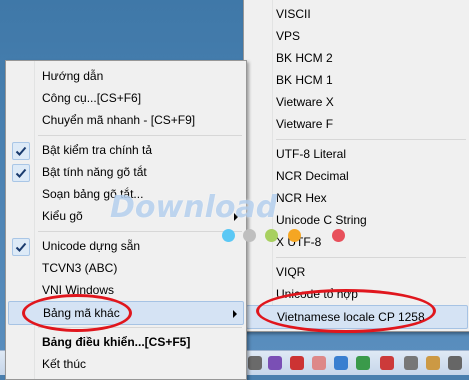  Describe the element at coordinates (304, 58) in the screenshot. I see `submenu-item-label: BK HCM 2` at that location.